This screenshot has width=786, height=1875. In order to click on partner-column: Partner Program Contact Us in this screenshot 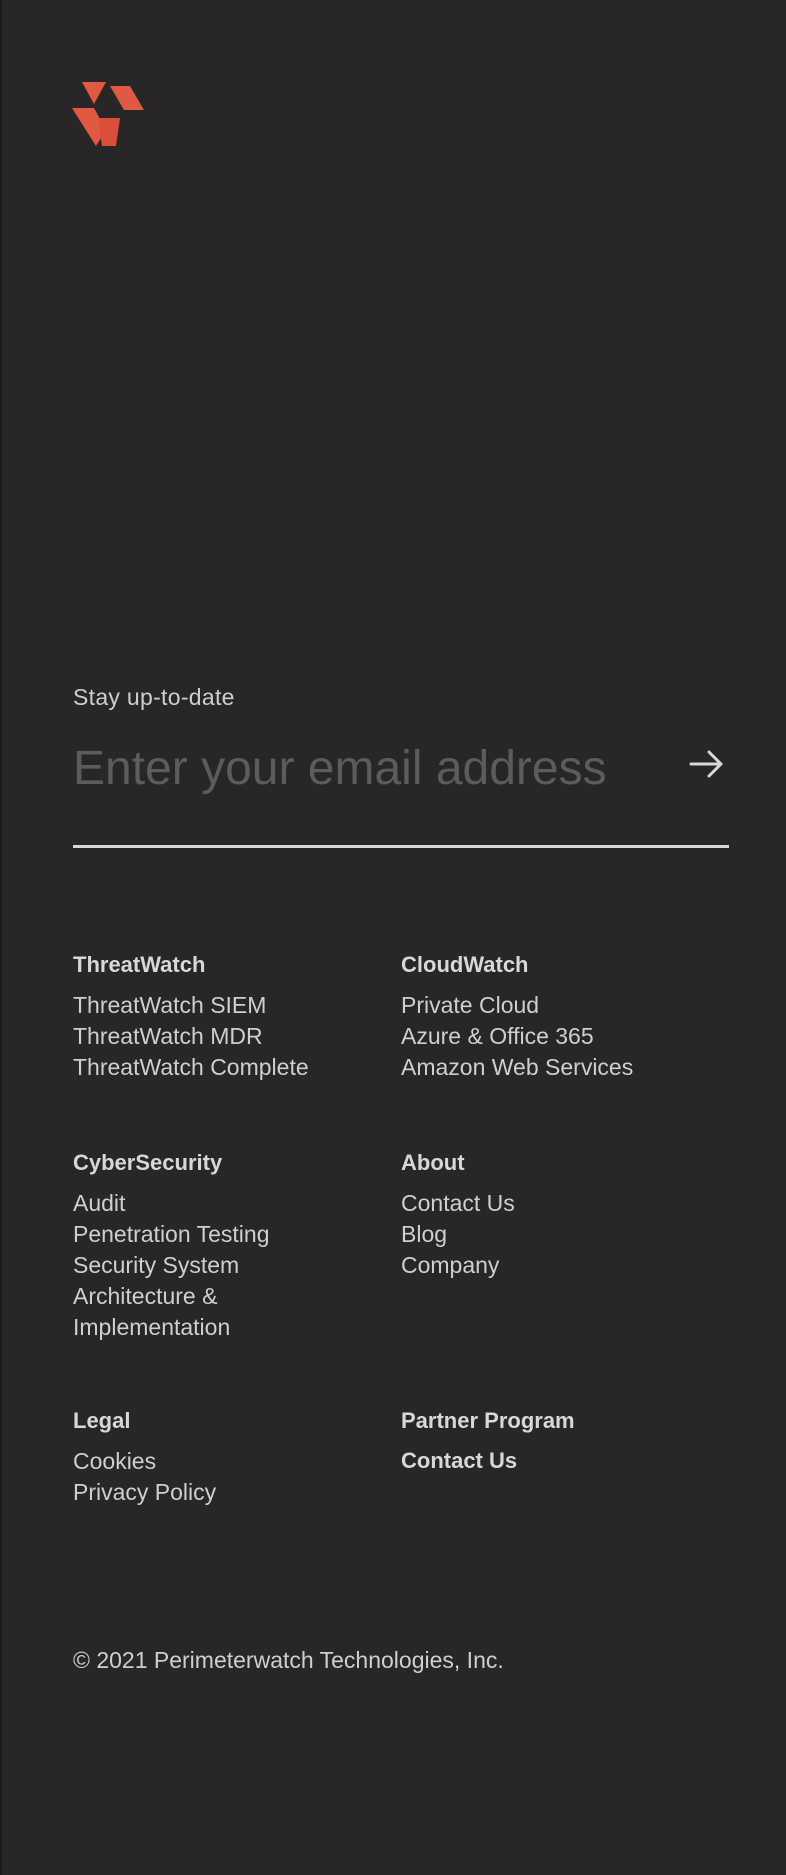, I will do `click(561, 1446)`.